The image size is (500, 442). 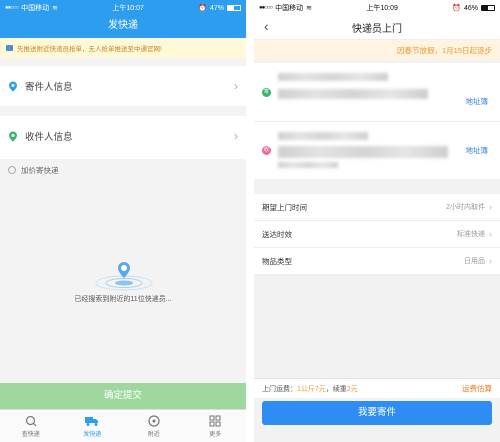 What do you see at coordinates (470, 8) in the screenshot?
I see `battery-percent: 46%` at bounding box center [470, 8].